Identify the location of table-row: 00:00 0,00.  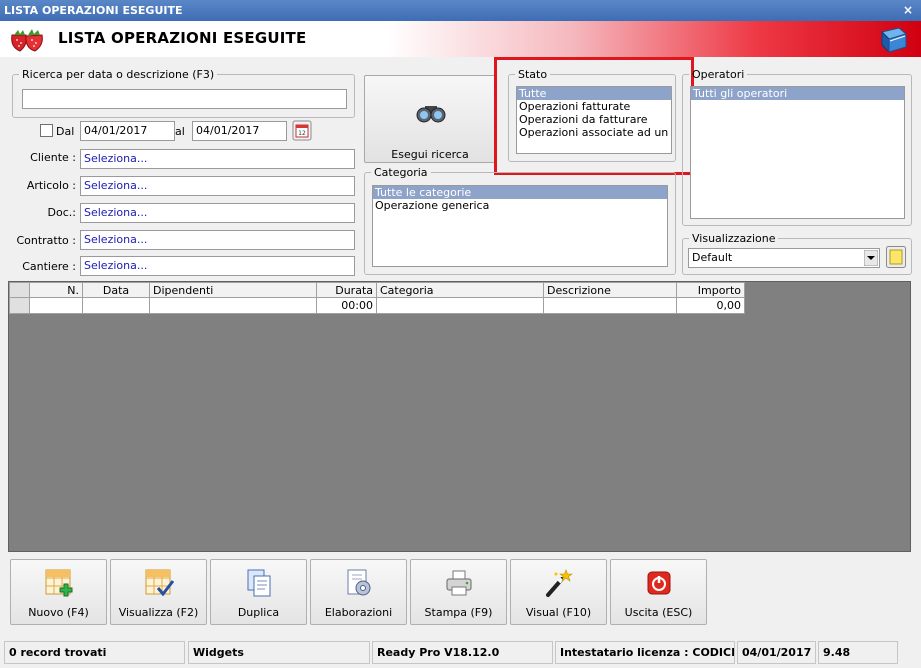
(377, 305).